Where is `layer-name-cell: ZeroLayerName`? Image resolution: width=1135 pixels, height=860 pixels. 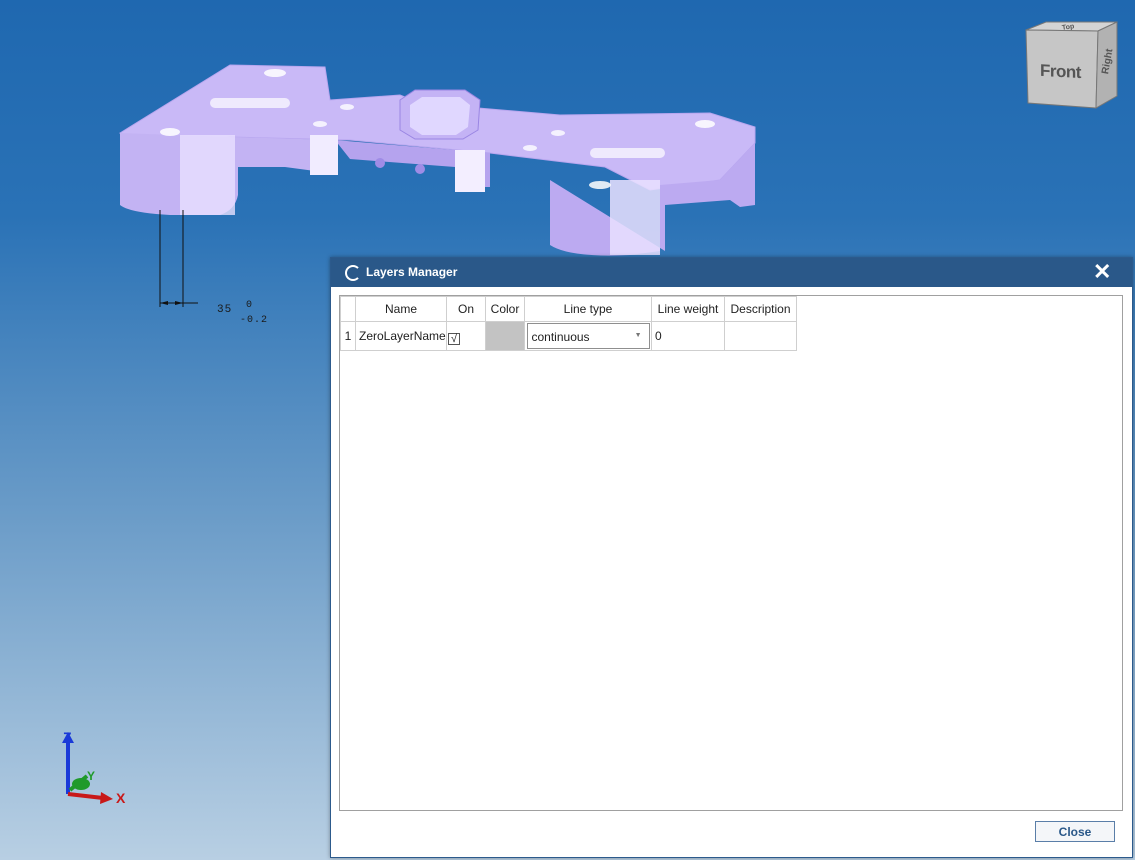 layer-name-cell: ZeroLayerName is located at coordinates (401, 336).